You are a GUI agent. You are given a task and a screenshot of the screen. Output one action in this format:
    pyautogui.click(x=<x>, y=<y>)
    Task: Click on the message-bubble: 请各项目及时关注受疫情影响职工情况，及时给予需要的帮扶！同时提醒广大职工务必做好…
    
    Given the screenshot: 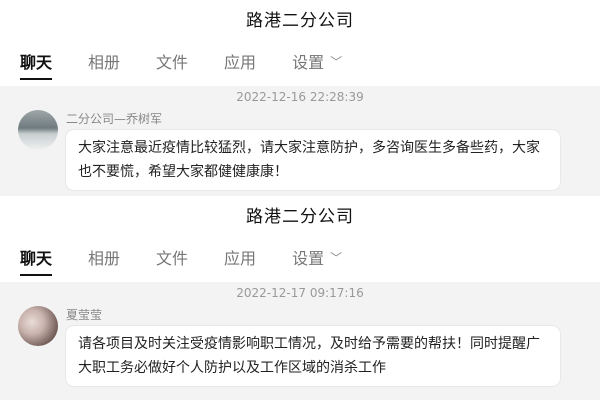 What is the action you would take?
    pyautogui.click(x=313, y=356)
    